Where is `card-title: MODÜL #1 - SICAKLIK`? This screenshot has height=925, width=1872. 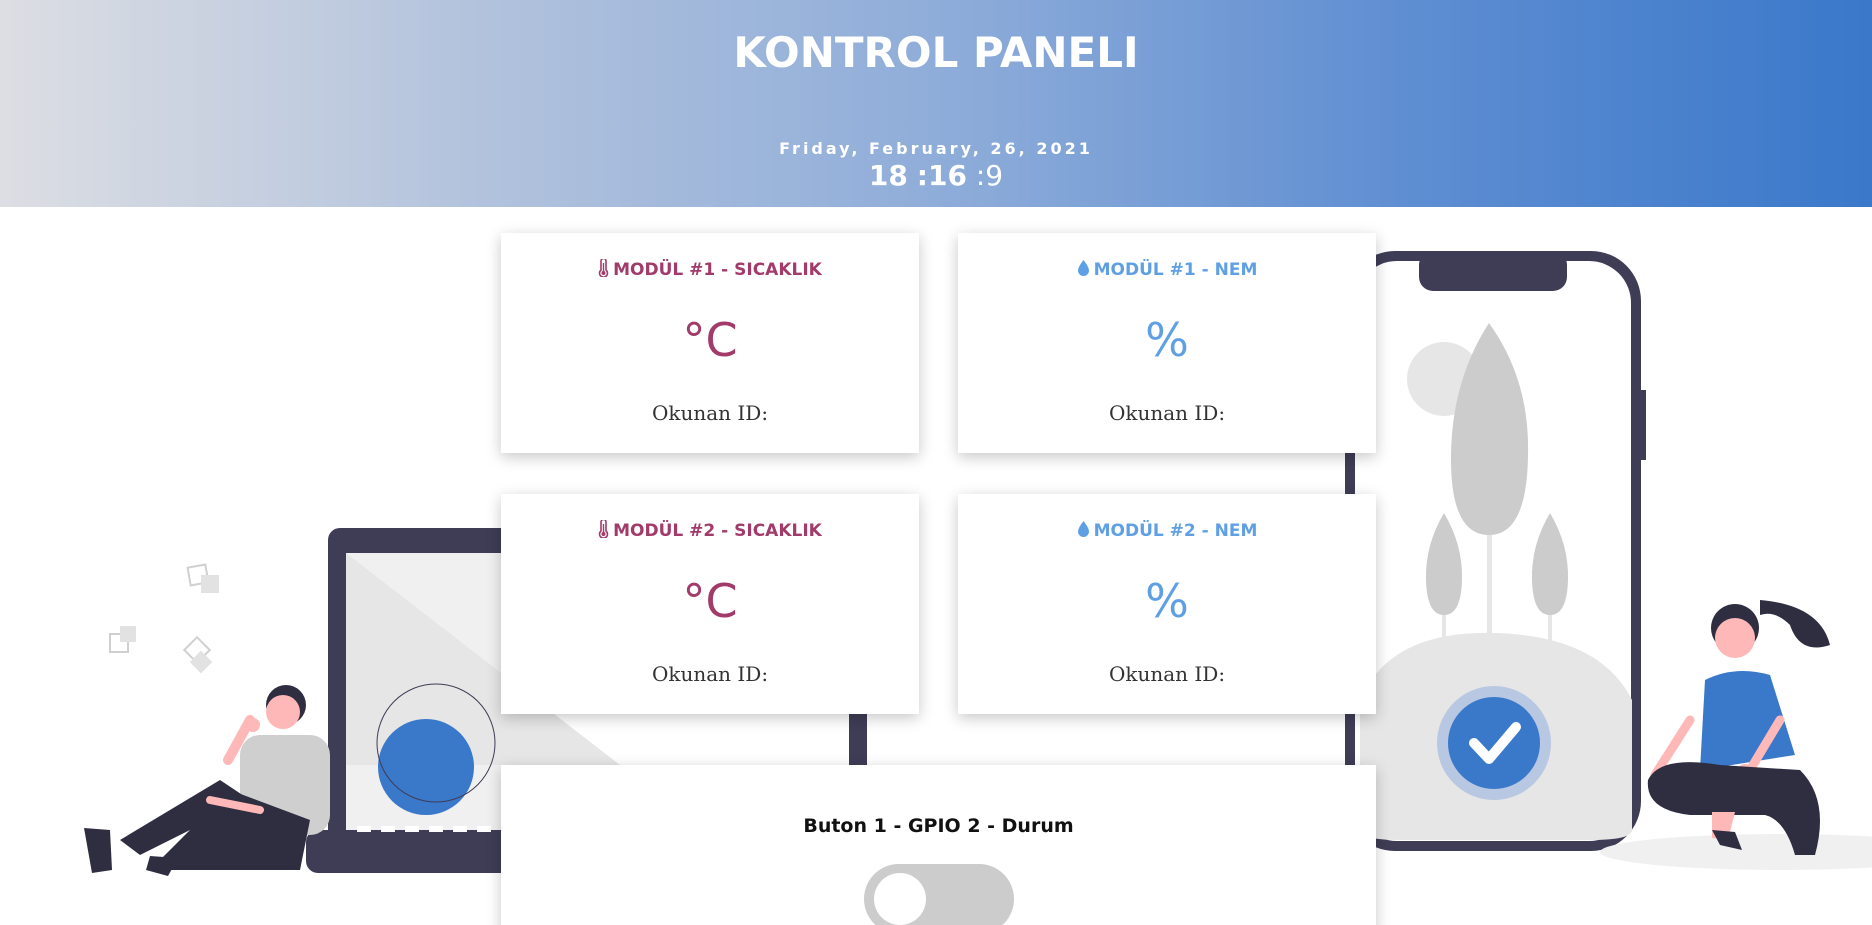 card-title: MODÜL #1 - SICAKLIK is located at coordinates (710, 268).